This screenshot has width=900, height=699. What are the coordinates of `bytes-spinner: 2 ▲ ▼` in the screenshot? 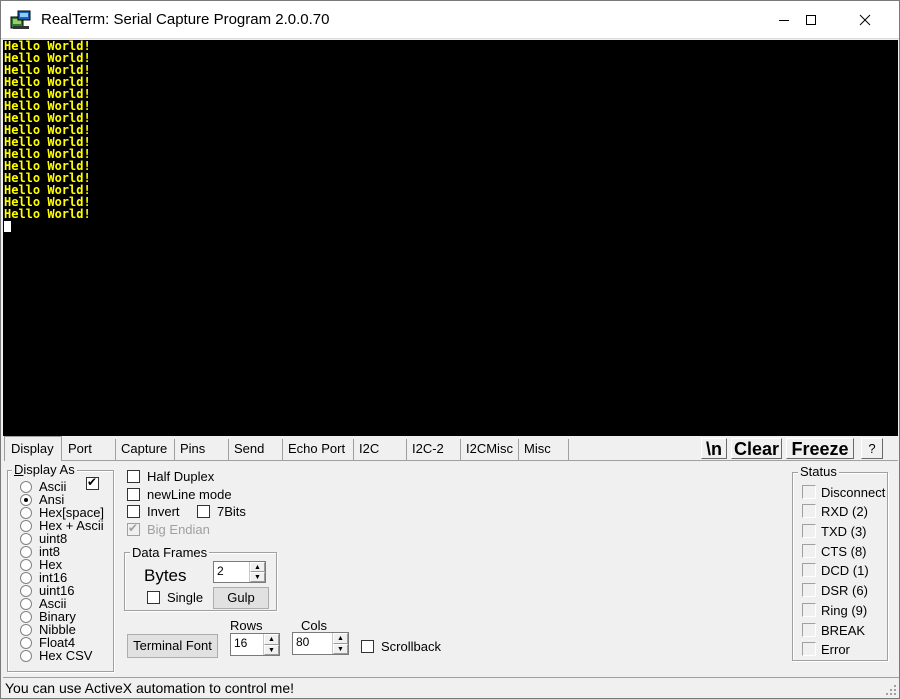 It's located at (239, 572).